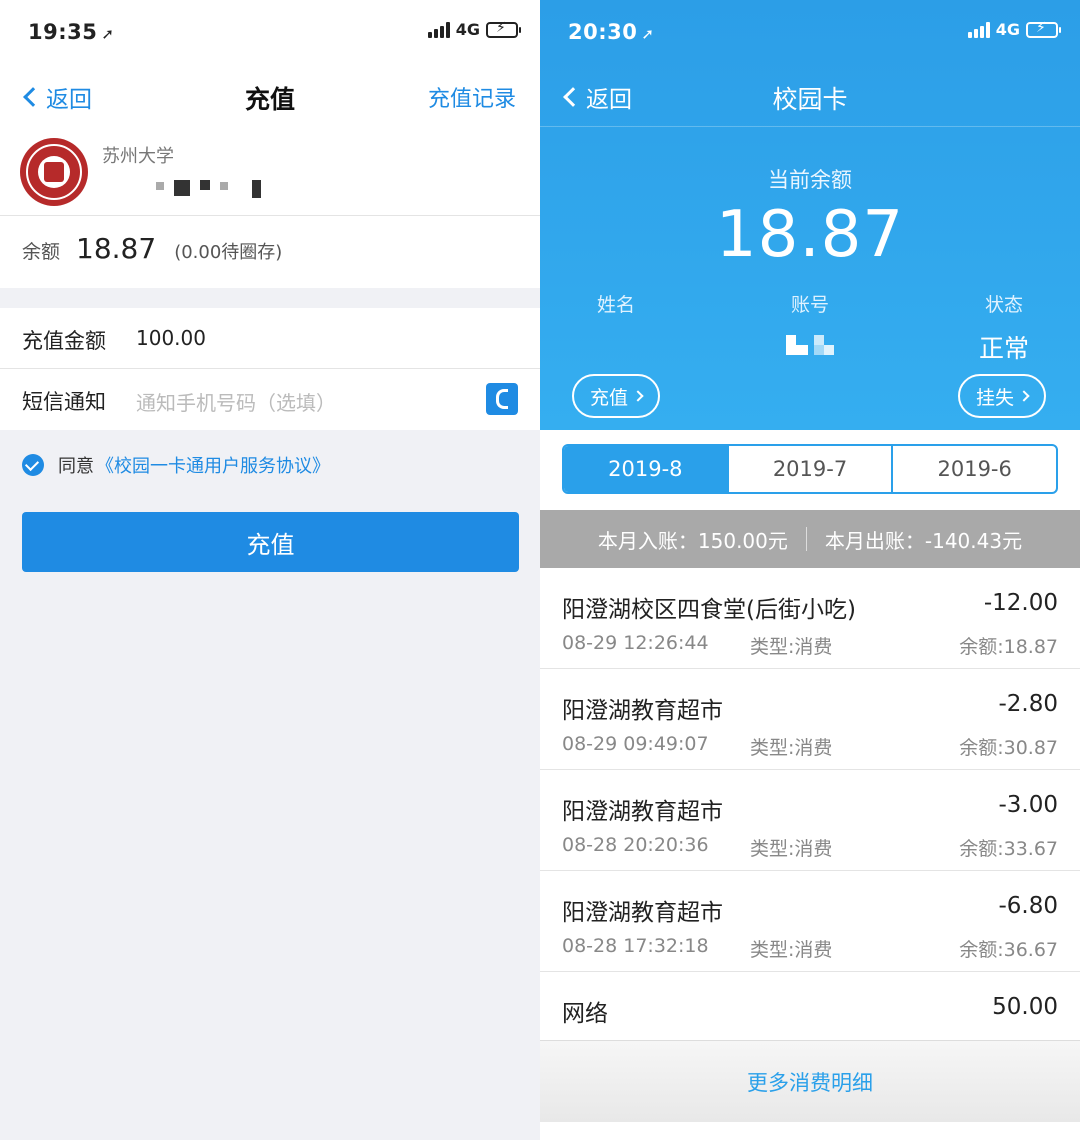  Describe the element at coordinates (1020, 603) in the screenshot. I see `transaction-amount: -12.00` at that location.